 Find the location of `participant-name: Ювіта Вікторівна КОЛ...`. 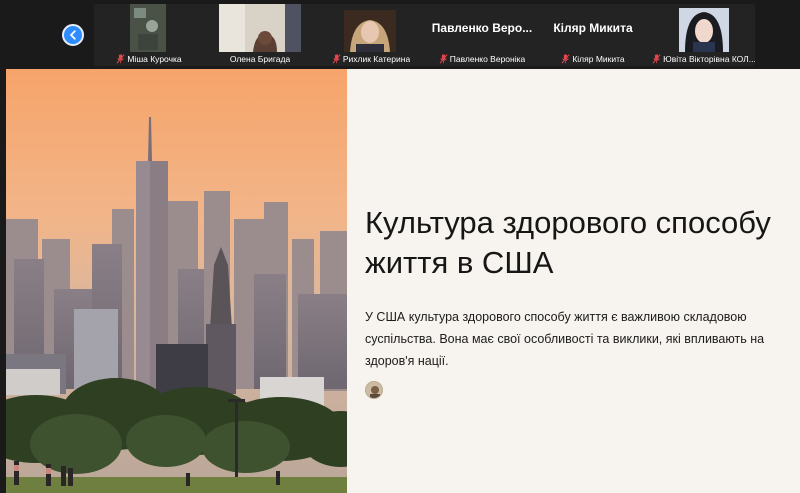

participant-name: Ювіта Вікторівна КОЛ... is located at coordinates (703, 59).